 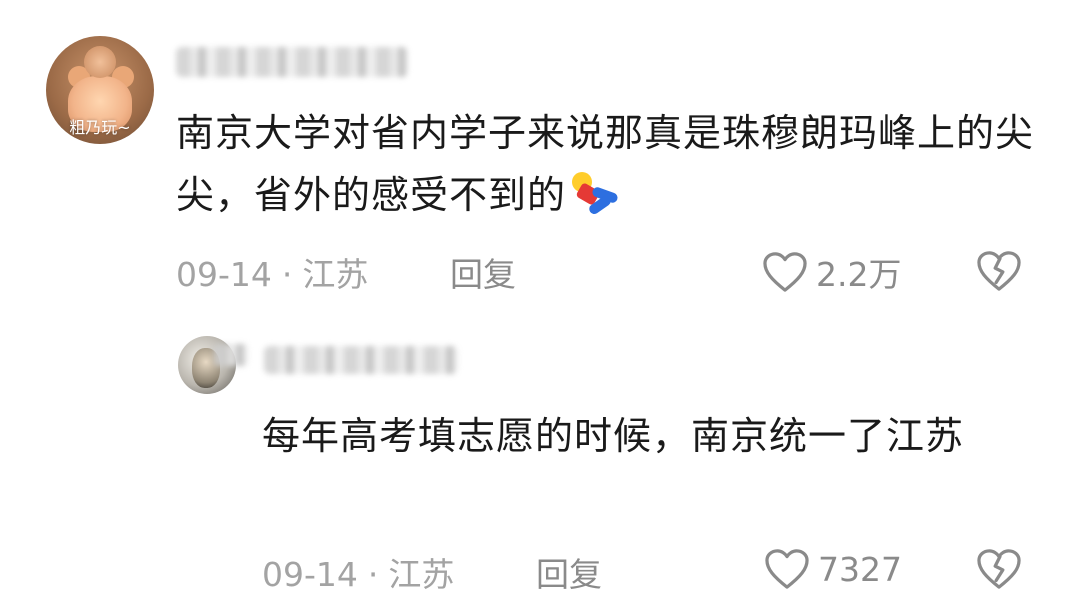 What do you see at coordinates (335, 274) in the screenshot?
I see `comment-location: 江苏` at bounding box center [335, 274].